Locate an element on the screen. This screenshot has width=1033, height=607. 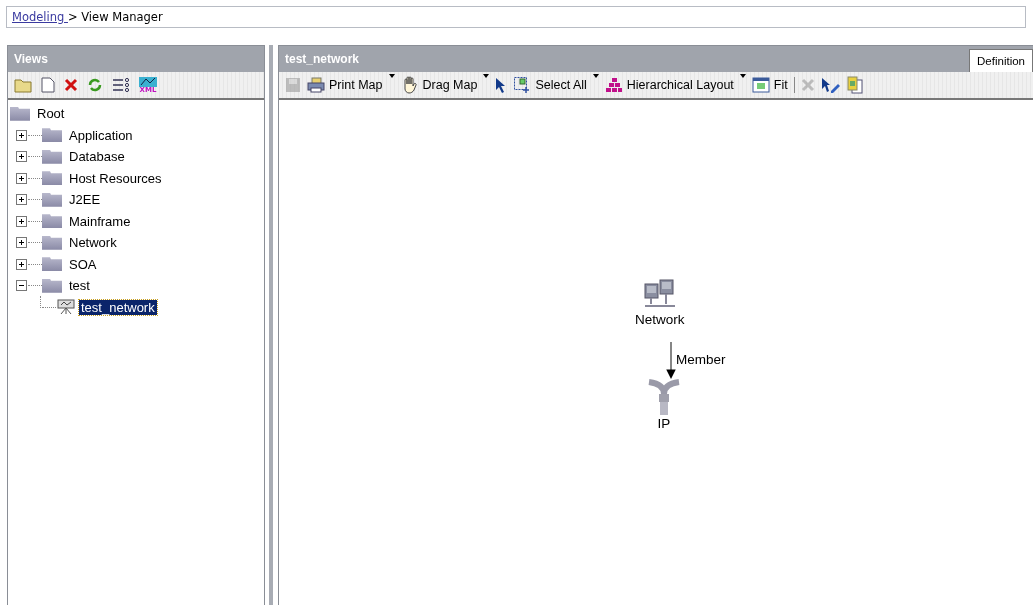
pipe-connector-icon is located at coordinates (664, 396).